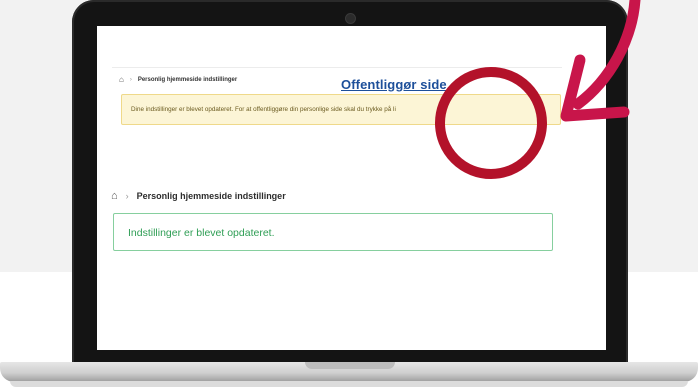 The width and height of the screenshot is (698, 389). What do you see at coordinates (201, 233) in the screenshot?
I see `success-message: Indstillinger er blevet opdateret.` at bounding box center [201, 233].